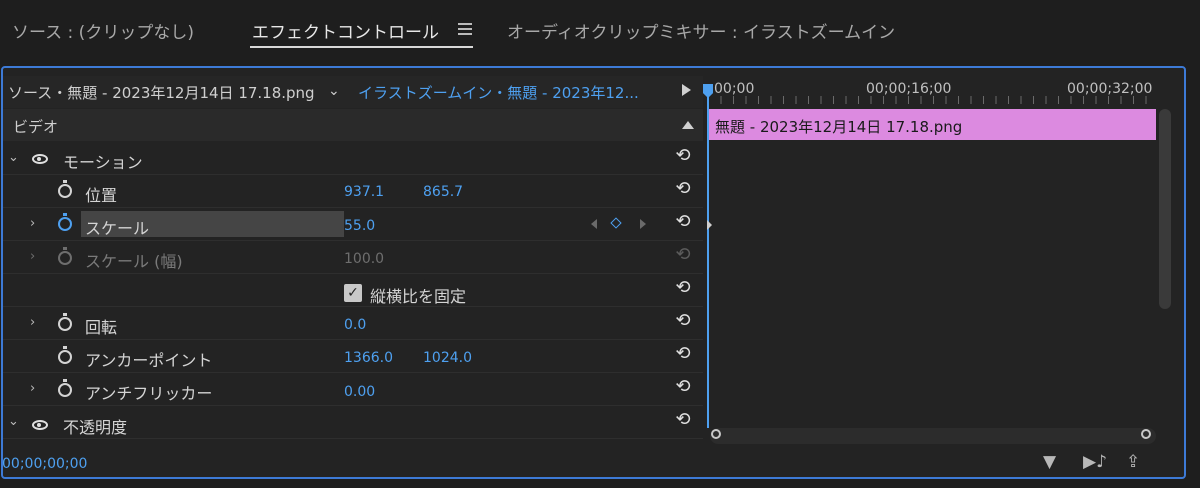  What do you see at coordinates (95, 427) in the screenshot?
I see `opacity-label: 不透明度` at bounding box center [95, 427].